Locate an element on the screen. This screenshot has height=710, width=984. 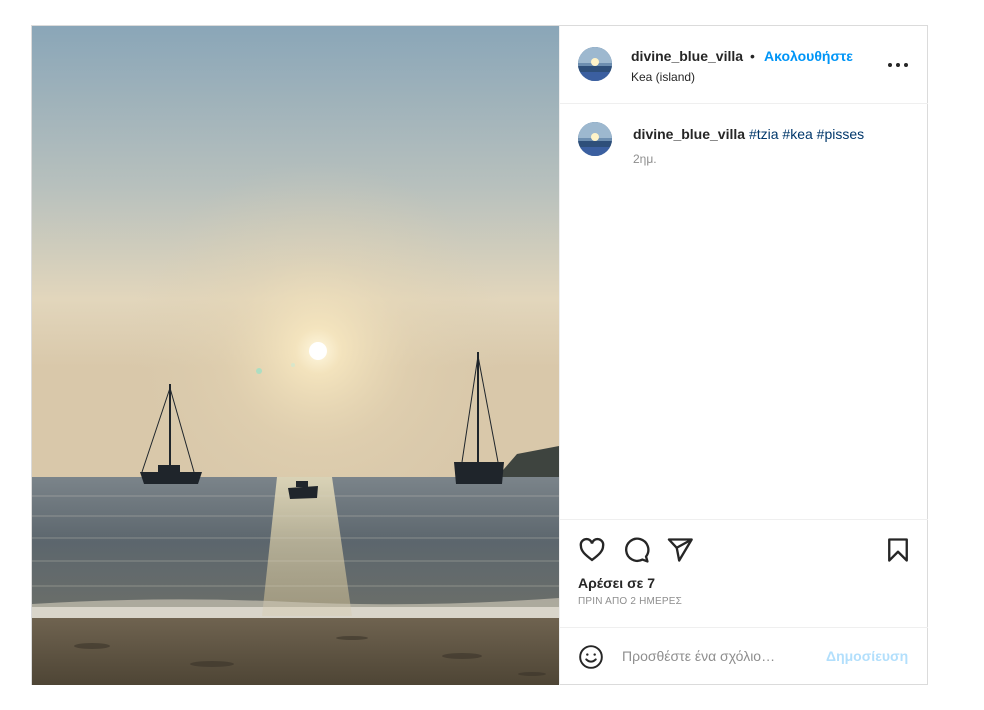
comment-input is located at coordinates (717, 656).